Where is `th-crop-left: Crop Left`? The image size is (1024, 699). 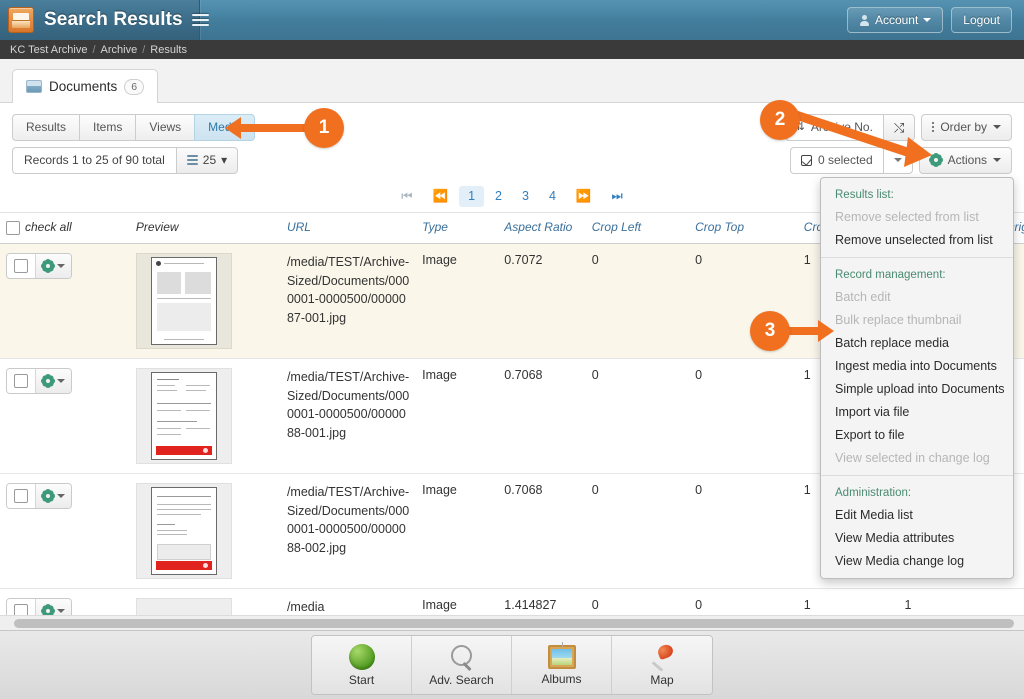
th-crop-left: Crop Left is located at coordinates (637, 229).